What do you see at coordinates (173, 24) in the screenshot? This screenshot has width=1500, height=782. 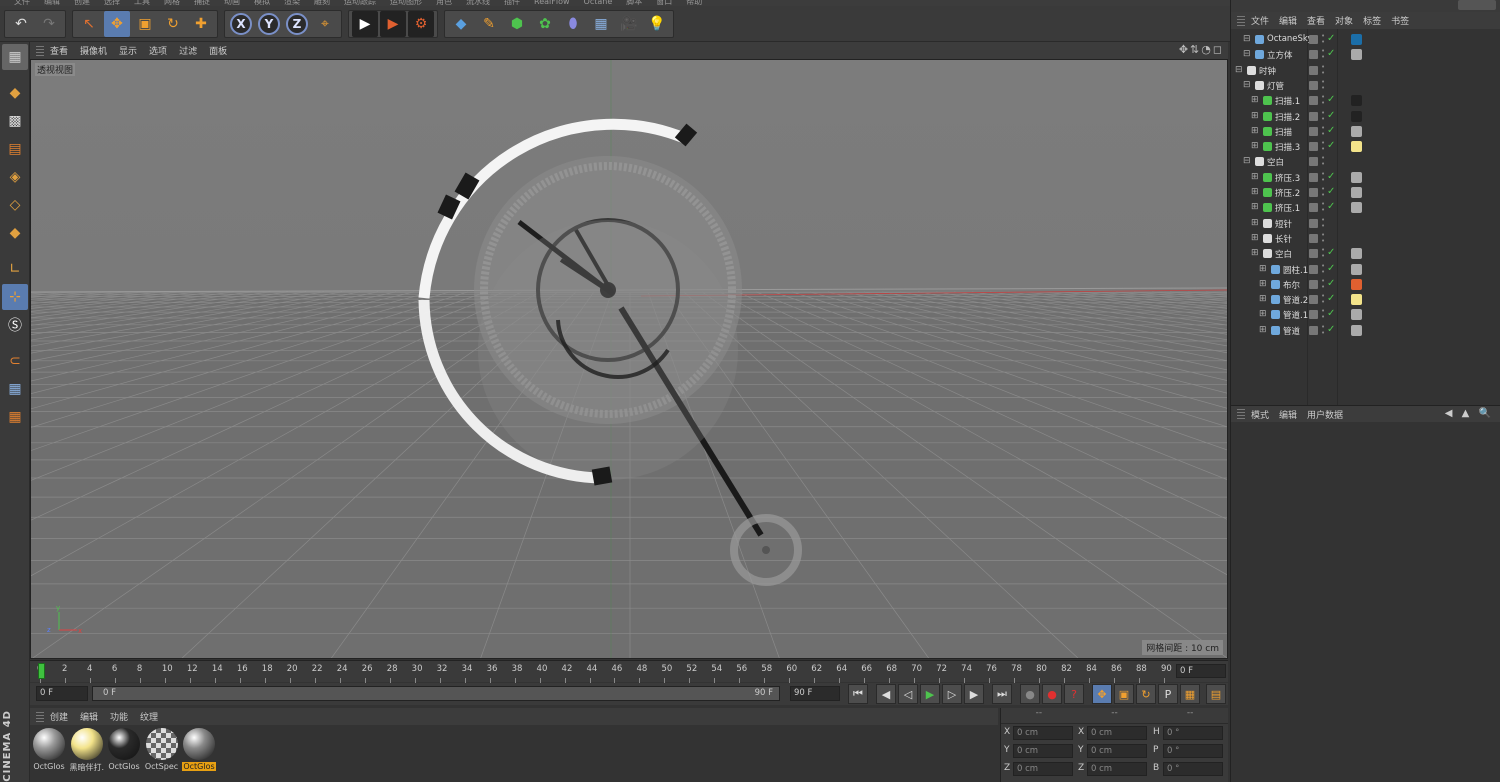 I see `rotate-tool-icon: ↻` at bounding box center [173, 24].